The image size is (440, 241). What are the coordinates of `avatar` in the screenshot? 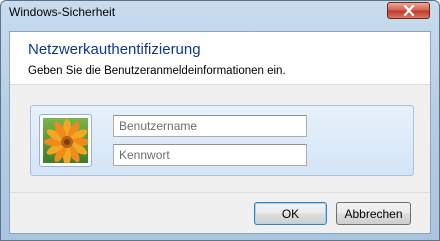 It's located at (65, 140).